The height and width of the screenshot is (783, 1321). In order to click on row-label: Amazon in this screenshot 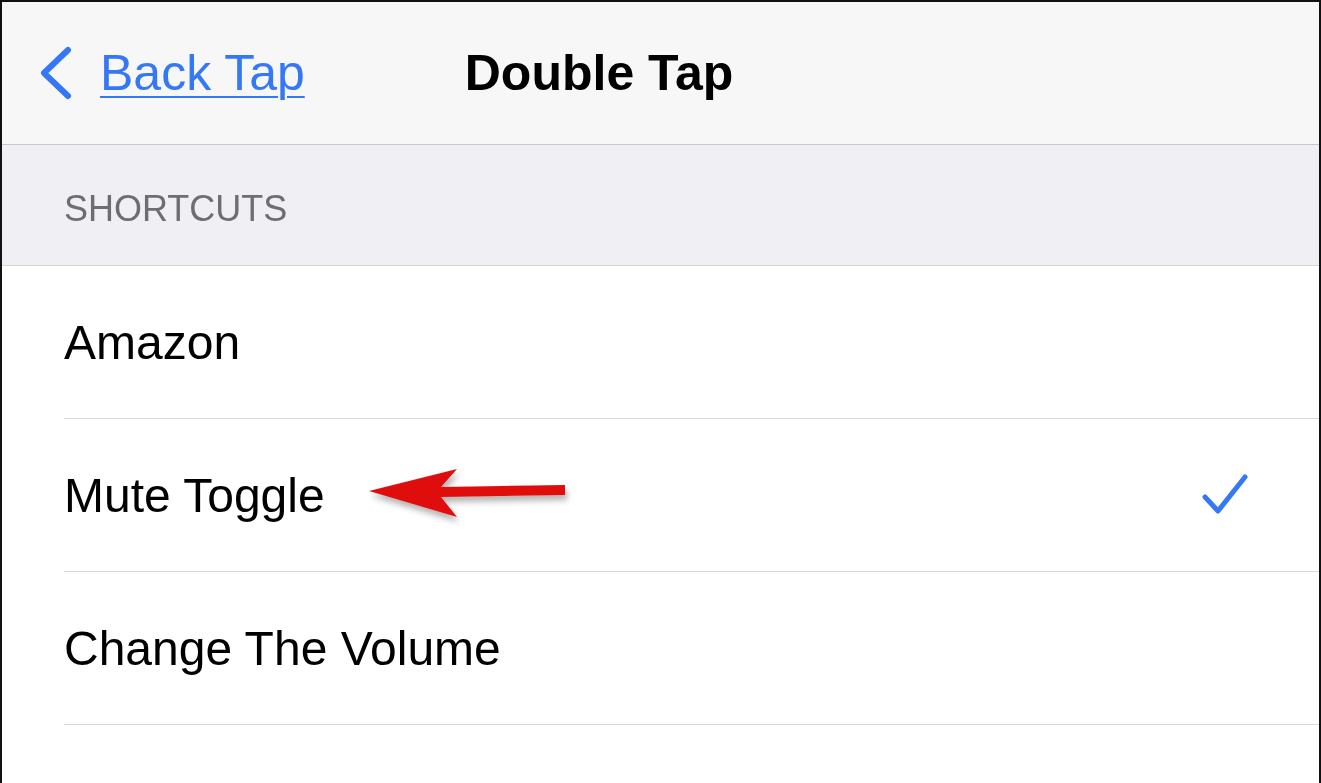, I will do `click(152, 342)`.